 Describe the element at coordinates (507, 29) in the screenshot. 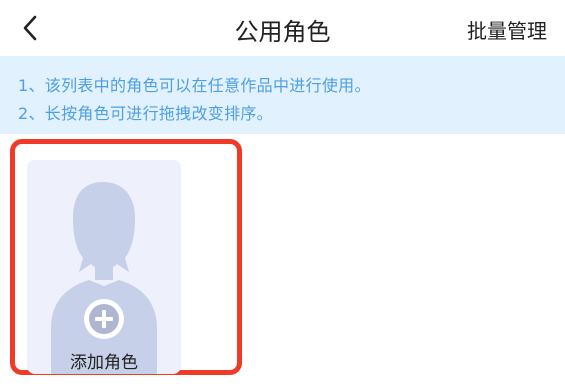

I see `batch-manage-button: 批量管理` at that location.